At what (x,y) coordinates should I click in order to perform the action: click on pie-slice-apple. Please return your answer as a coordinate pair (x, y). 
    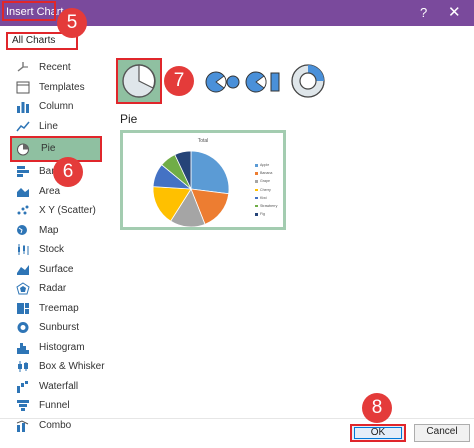
    Looking at the image, I should click on (210, 172).